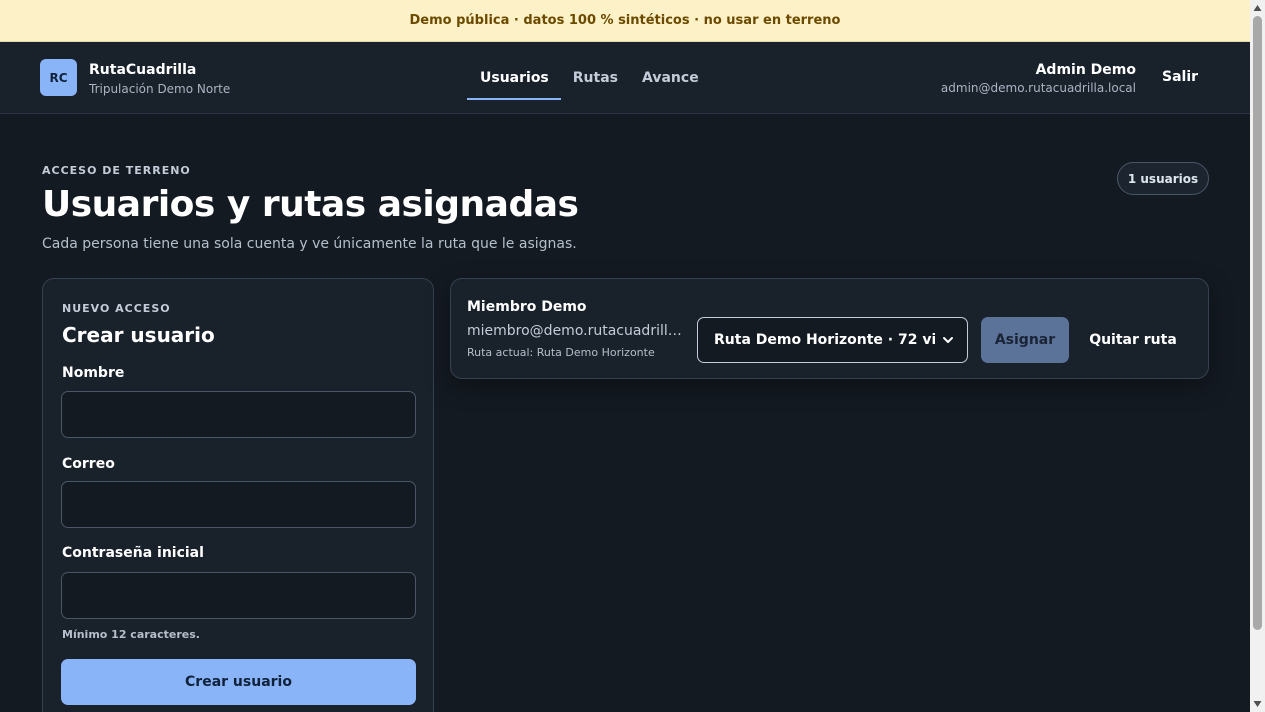  What do you see at coordinates (1257, 323) in the screenshot?
I see `scrollbar-thumb` at bounding box center [1257, 323].